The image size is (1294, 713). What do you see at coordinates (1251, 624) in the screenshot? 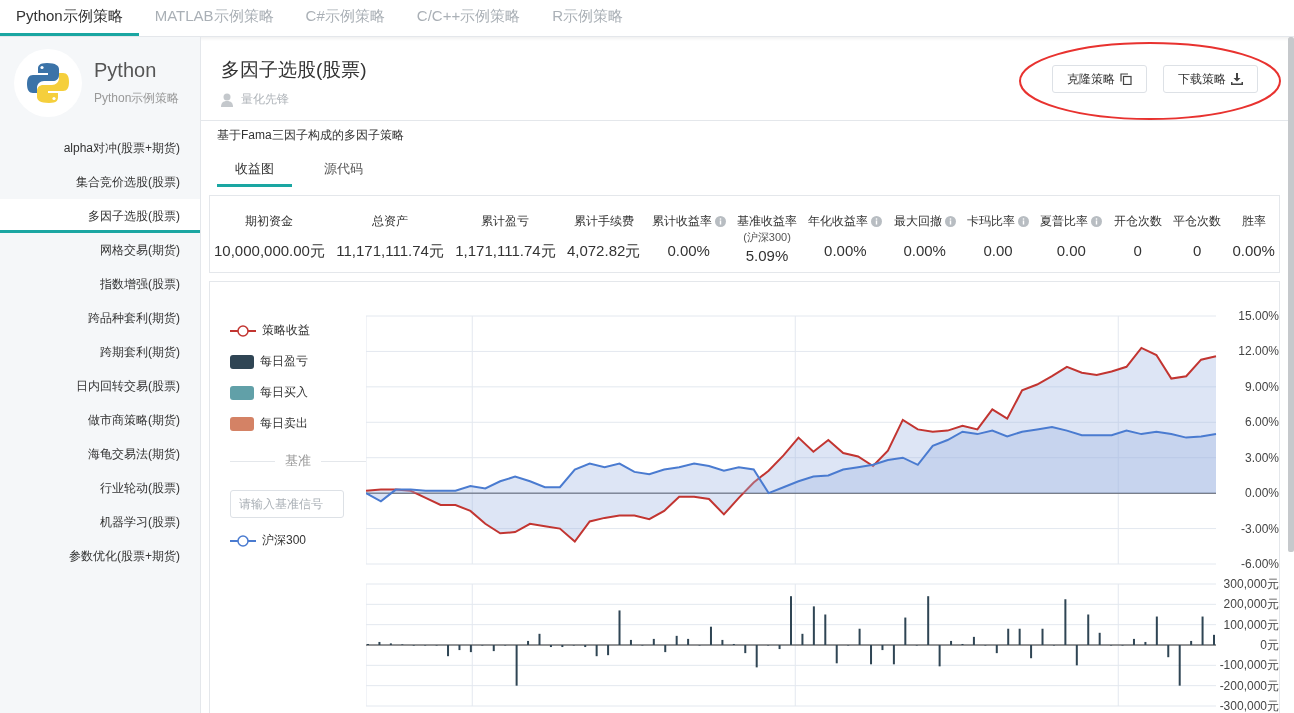
I see `axis-label: 100,000元` at bounding box center [1251, 624].